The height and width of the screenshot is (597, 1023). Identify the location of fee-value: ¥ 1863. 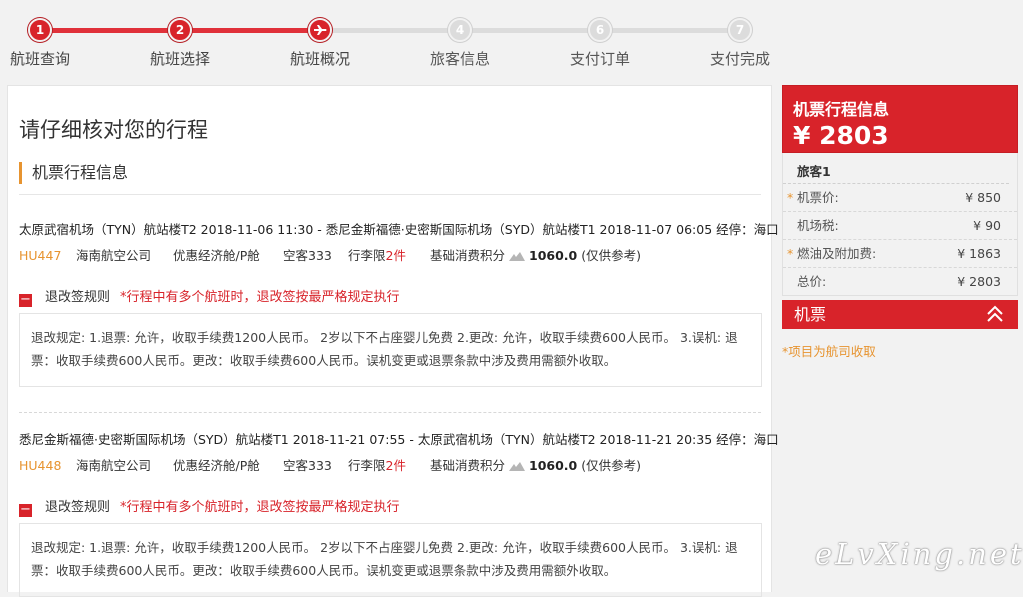
(979, 253).